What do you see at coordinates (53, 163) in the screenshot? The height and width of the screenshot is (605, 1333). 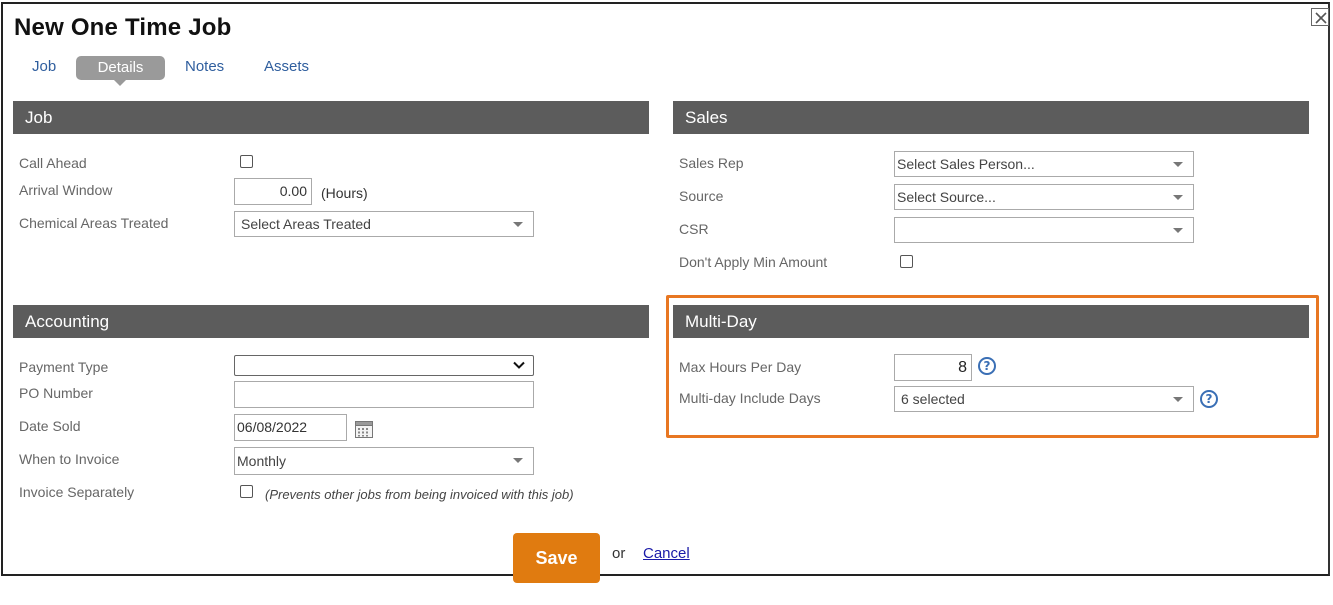 I see `call-ahead-label: Call Ahead` at bounding box center [53, 163].